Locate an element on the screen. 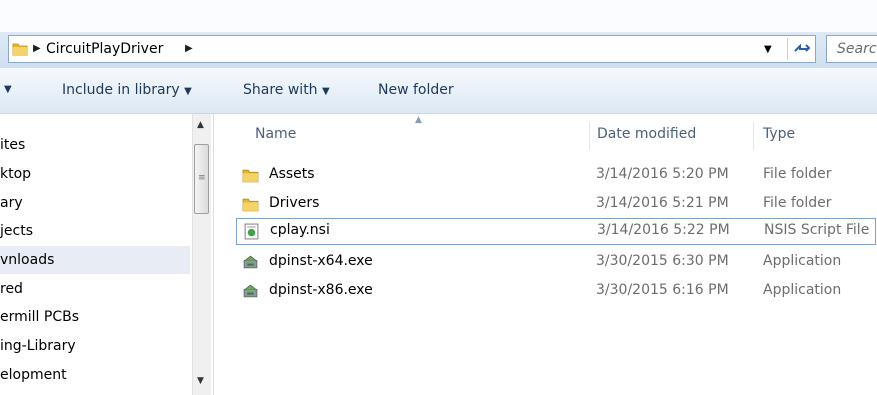 The image size is (877, 395). nav-item-label: jects is located at coordinates (16, 231).